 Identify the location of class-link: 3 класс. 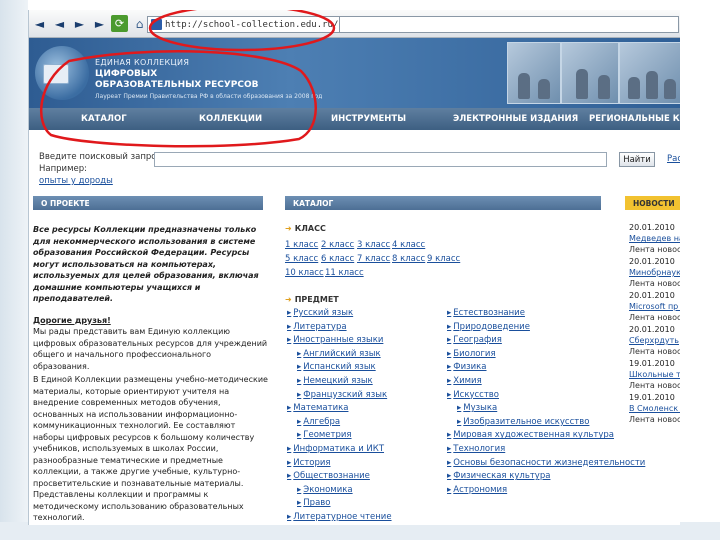
(373, 245).